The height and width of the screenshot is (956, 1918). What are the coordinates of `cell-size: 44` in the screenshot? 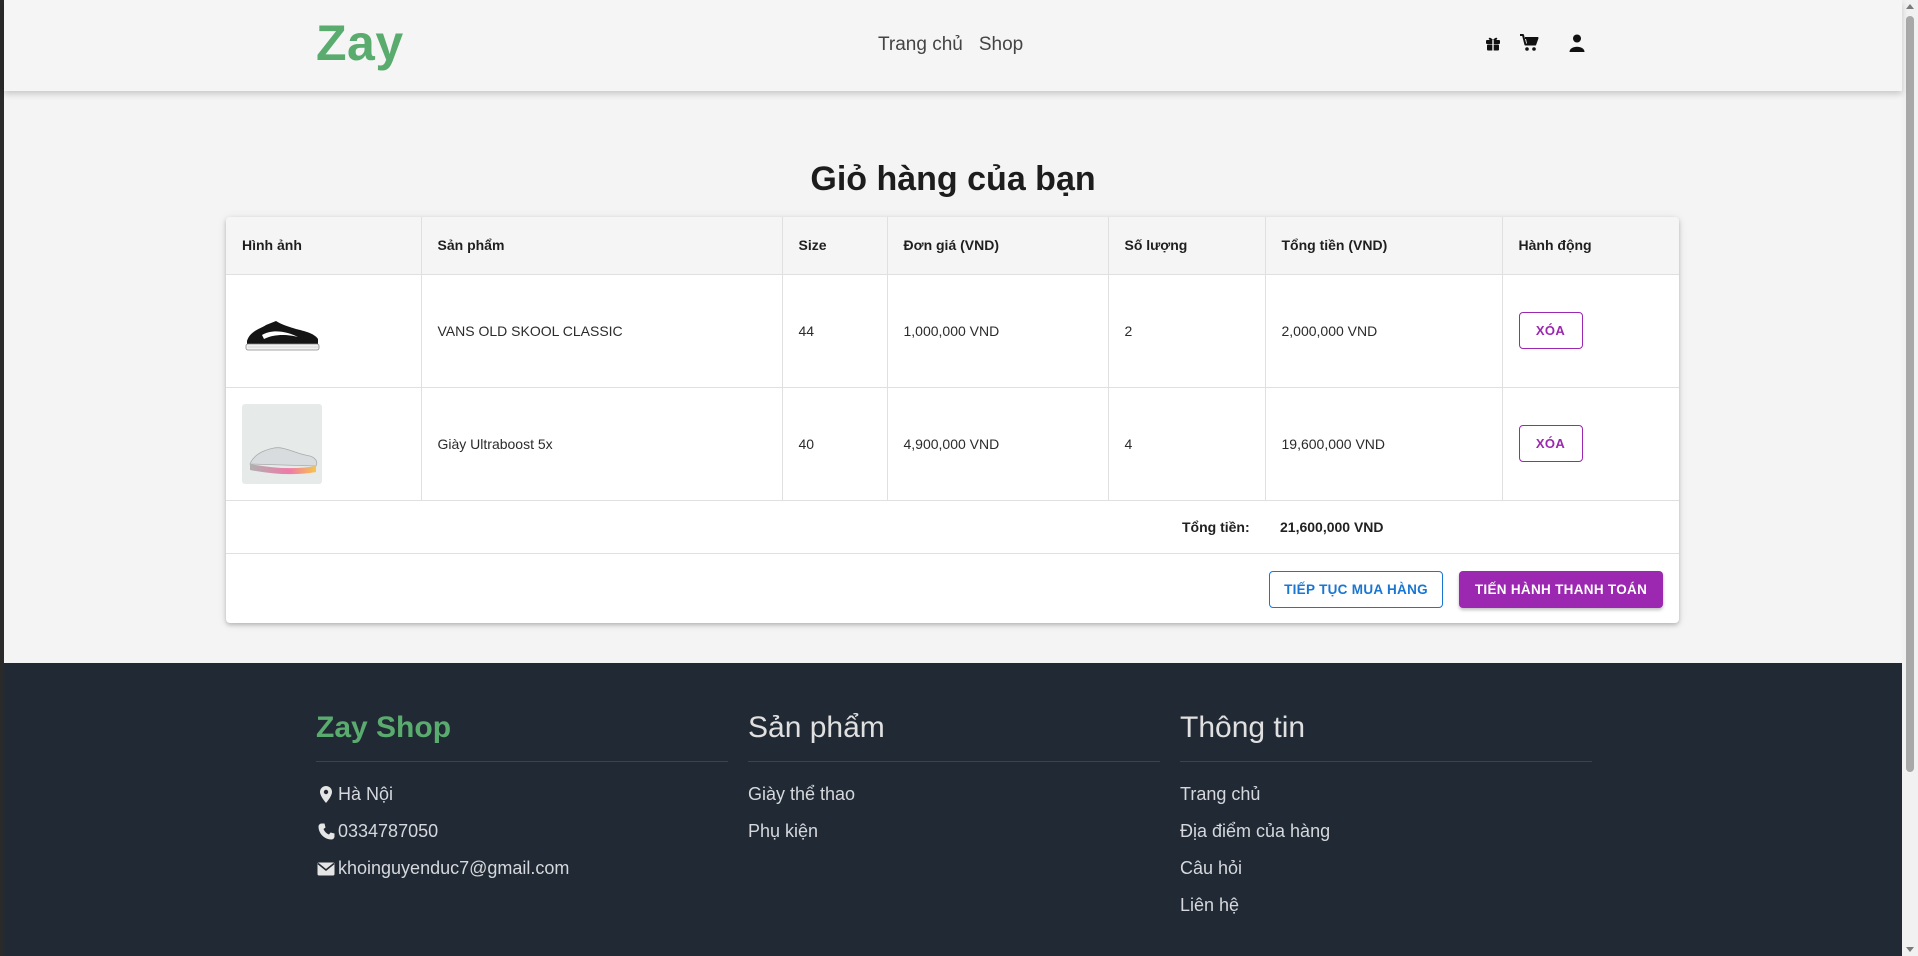 It's located at (835, 331).